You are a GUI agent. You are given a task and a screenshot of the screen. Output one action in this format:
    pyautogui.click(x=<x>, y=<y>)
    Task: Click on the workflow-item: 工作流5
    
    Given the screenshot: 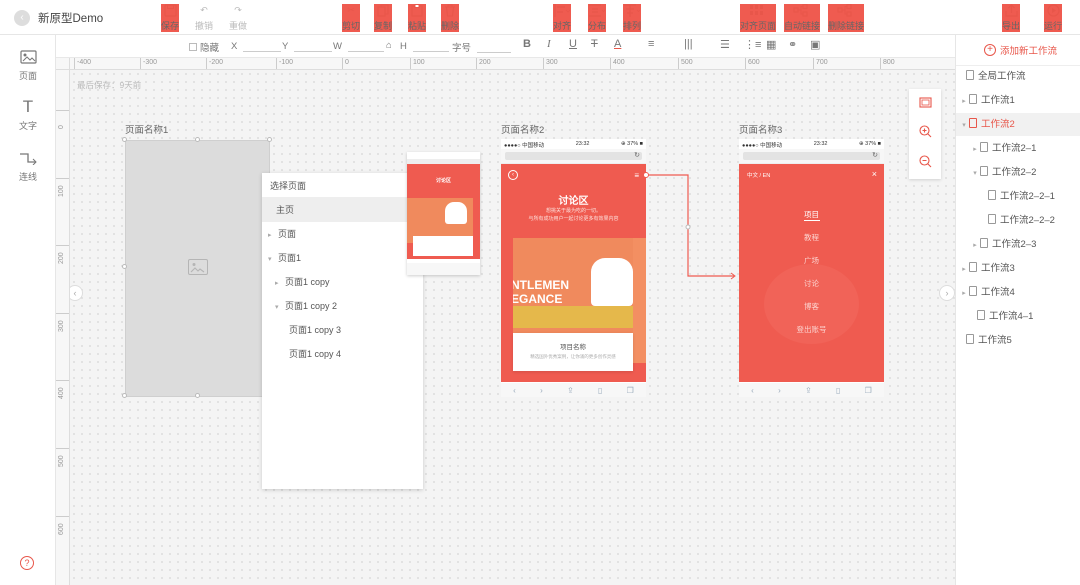 What is the action you would take?
    pyautogui.click(x=1018, y=340)
    